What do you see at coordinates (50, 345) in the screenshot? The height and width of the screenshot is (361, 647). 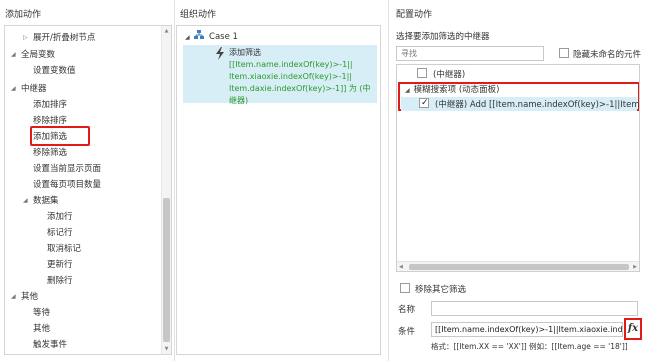 I see `tree-item-fire-event: 触发事件` at bounding box center [50, 345].